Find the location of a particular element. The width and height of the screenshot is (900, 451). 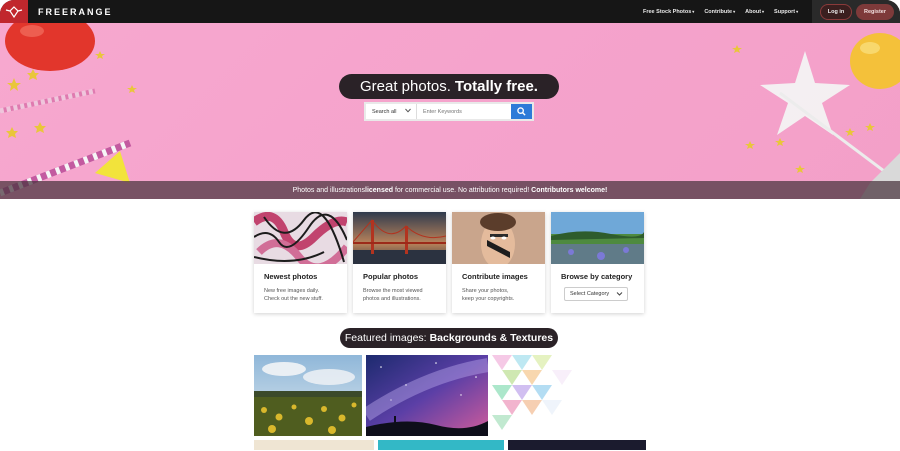

nav-item-label: Contribute is located at coordinates (718, 11).